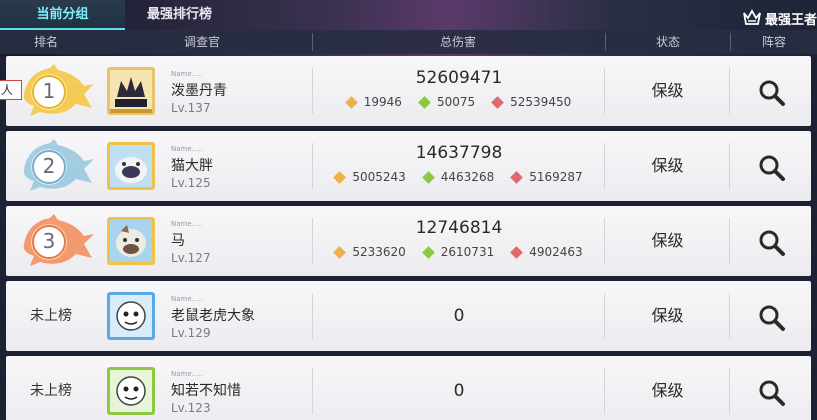 The width and height of the screenshot is (817, 420). I want to click on rank-number: 1, so click(49, 91).